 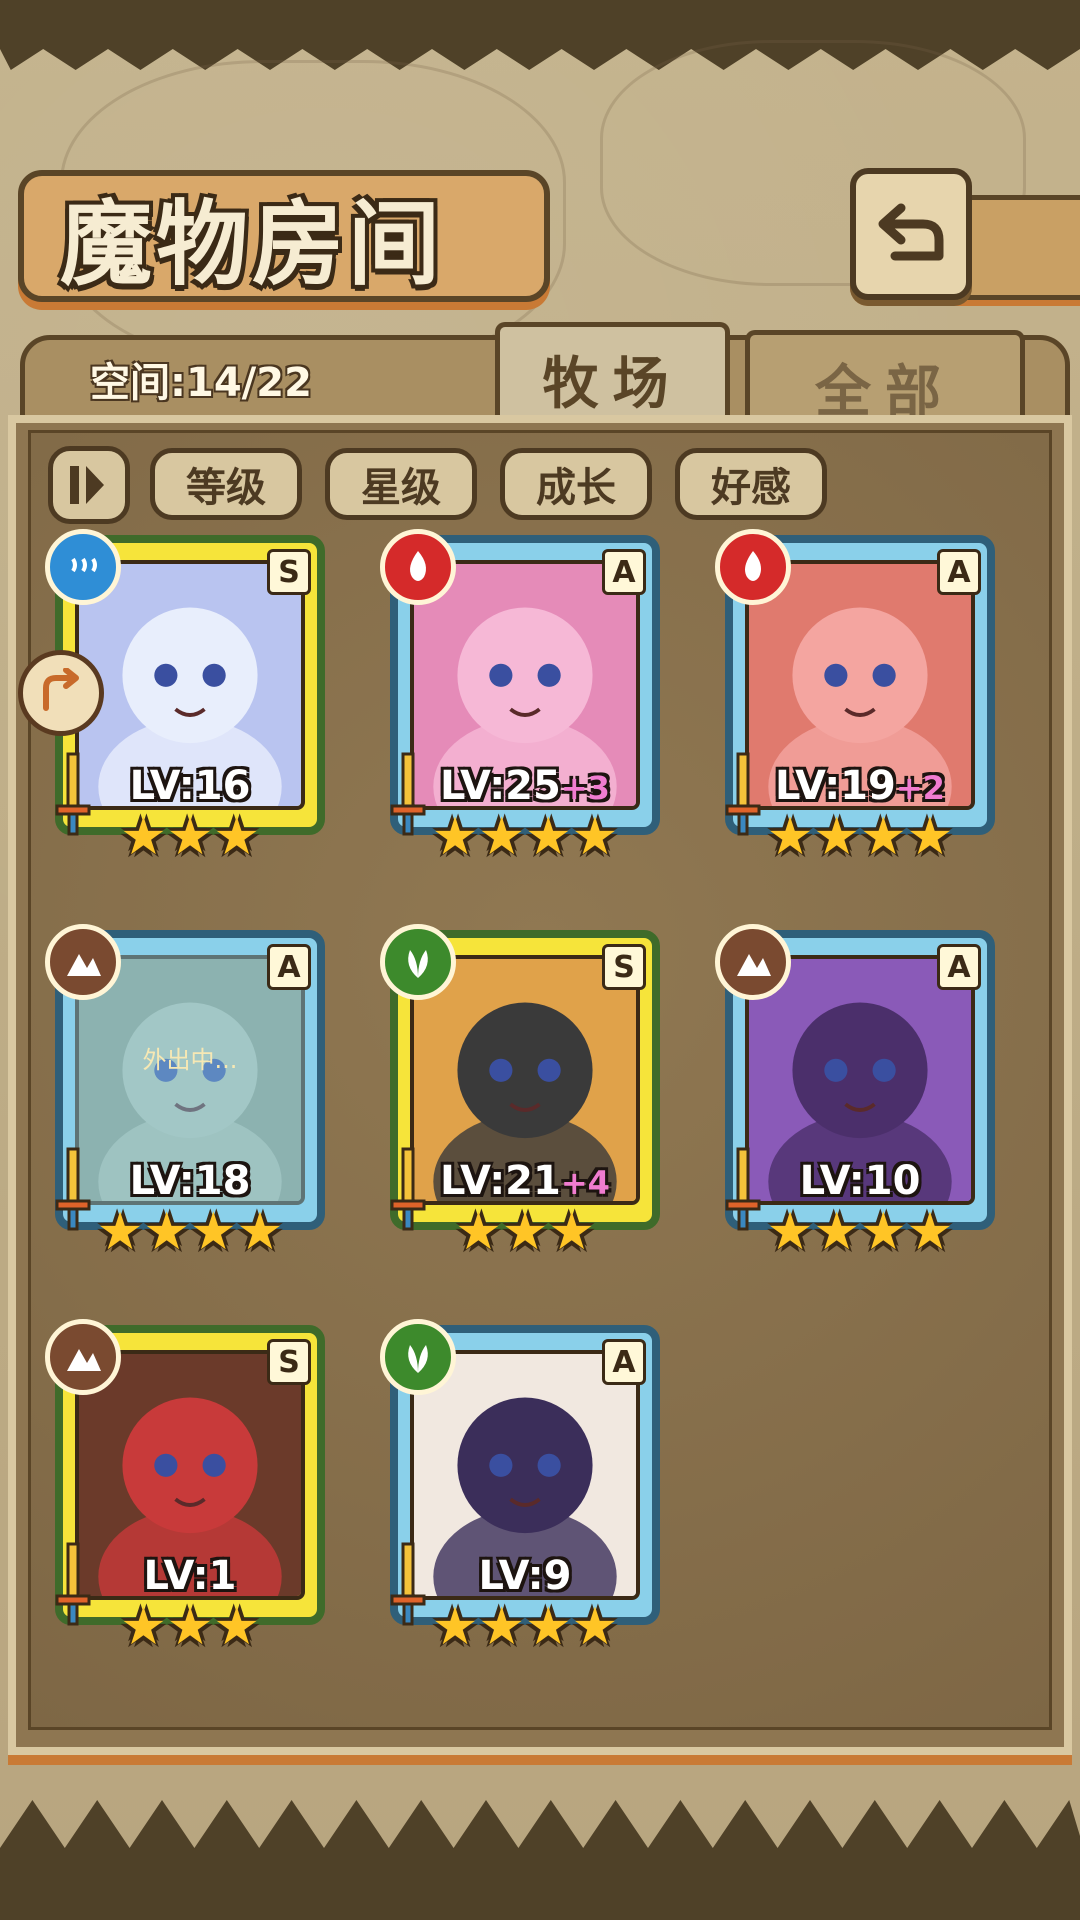 I want to click on level-label: LV:9, so click(x=525, y=1576).